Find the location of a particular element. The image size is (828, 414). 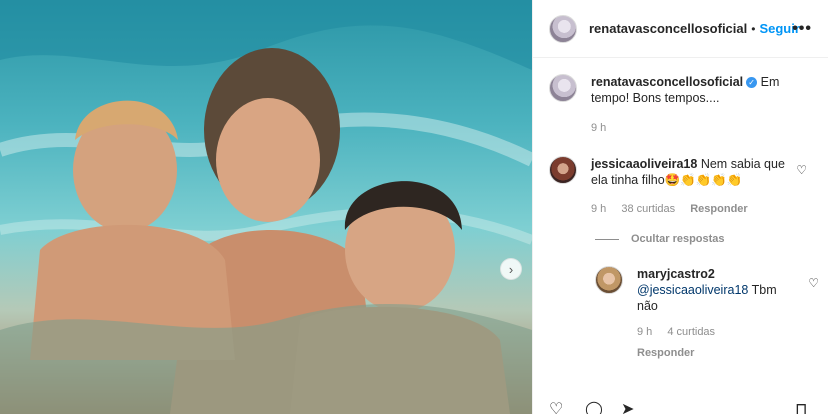

caption-time: 9 h is located at coordinates (598, 128).